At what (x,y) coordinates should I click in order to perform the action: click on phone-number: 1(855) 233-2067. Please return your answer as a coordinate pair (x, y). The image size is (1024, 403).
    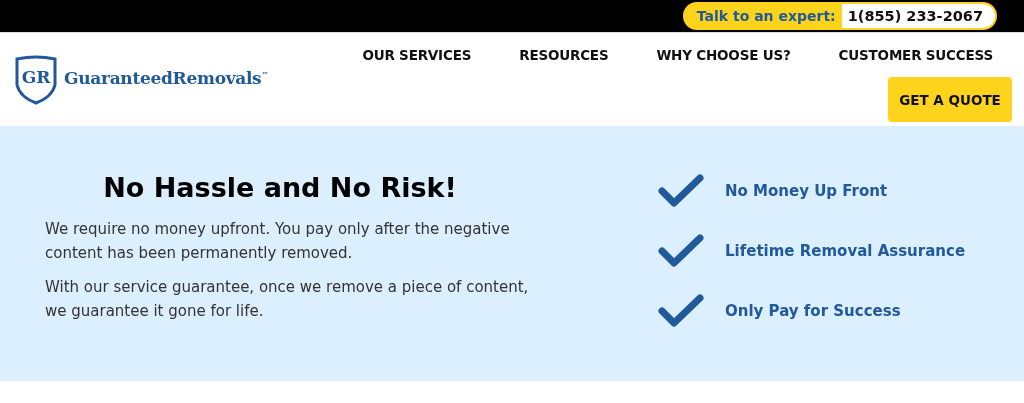
    Looking at the image, I should click on (918, 16).